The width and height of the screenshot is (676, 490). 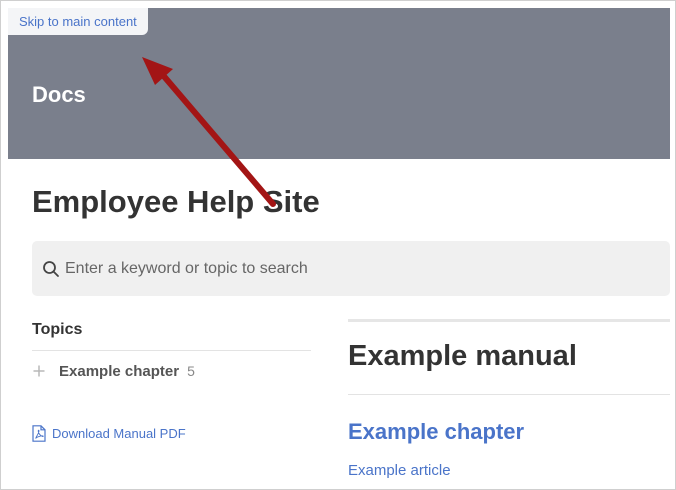 What do you see at coordinates (509, 470) in the screenshot?
I see `article-link: Example article` at bounding box center [509, 470].